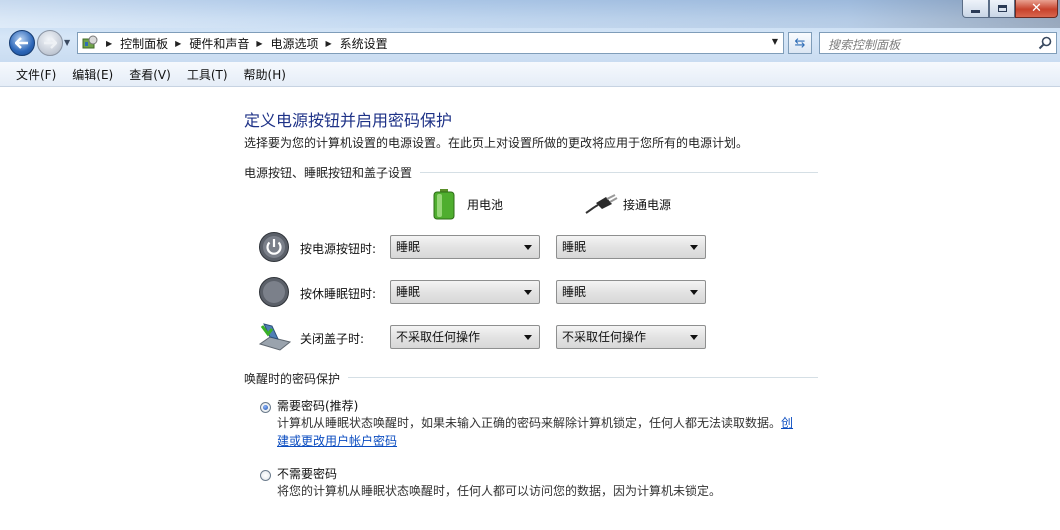 The height and width of the screenshot is (530, 1060). What do you see at coordinates (975, 11) in the screenshot?
I see `minimize-icon` at bounding box center [975, 11].